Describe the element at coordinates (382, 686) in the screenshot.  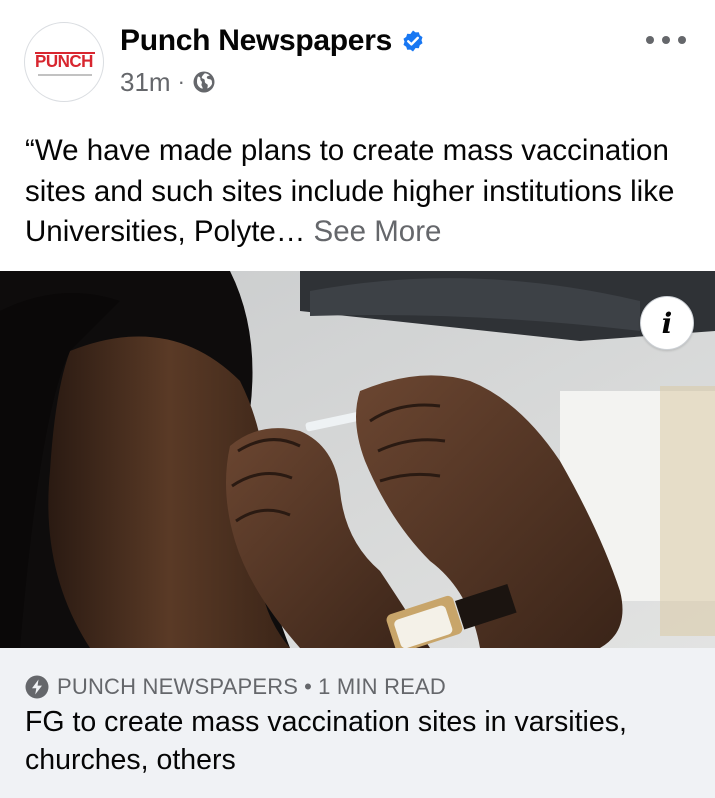
I see `link-read-time: 1 MIN READ` at that location.